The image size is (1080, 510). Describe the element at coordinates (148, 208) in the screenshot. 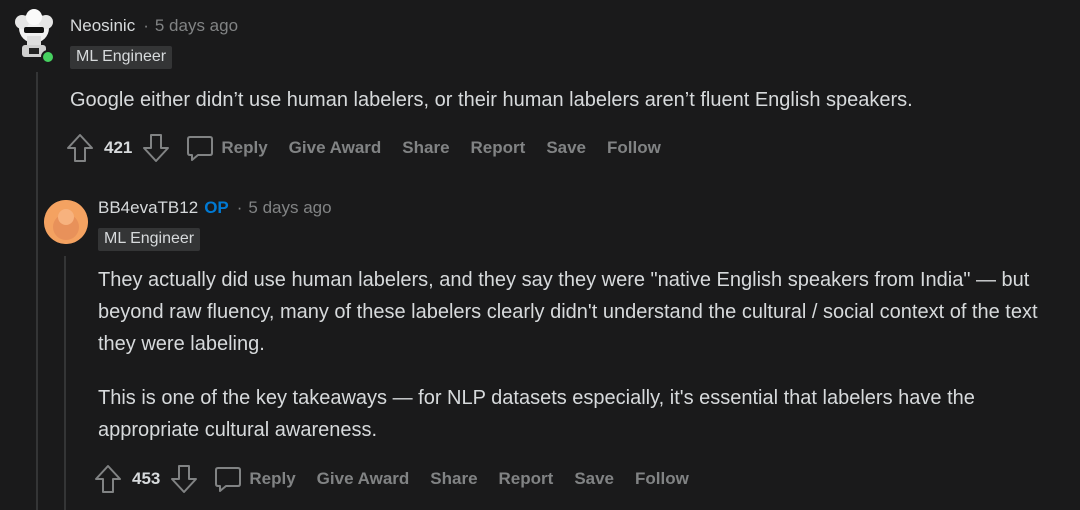

I see `author-name: BB4evaTB12` at that location.